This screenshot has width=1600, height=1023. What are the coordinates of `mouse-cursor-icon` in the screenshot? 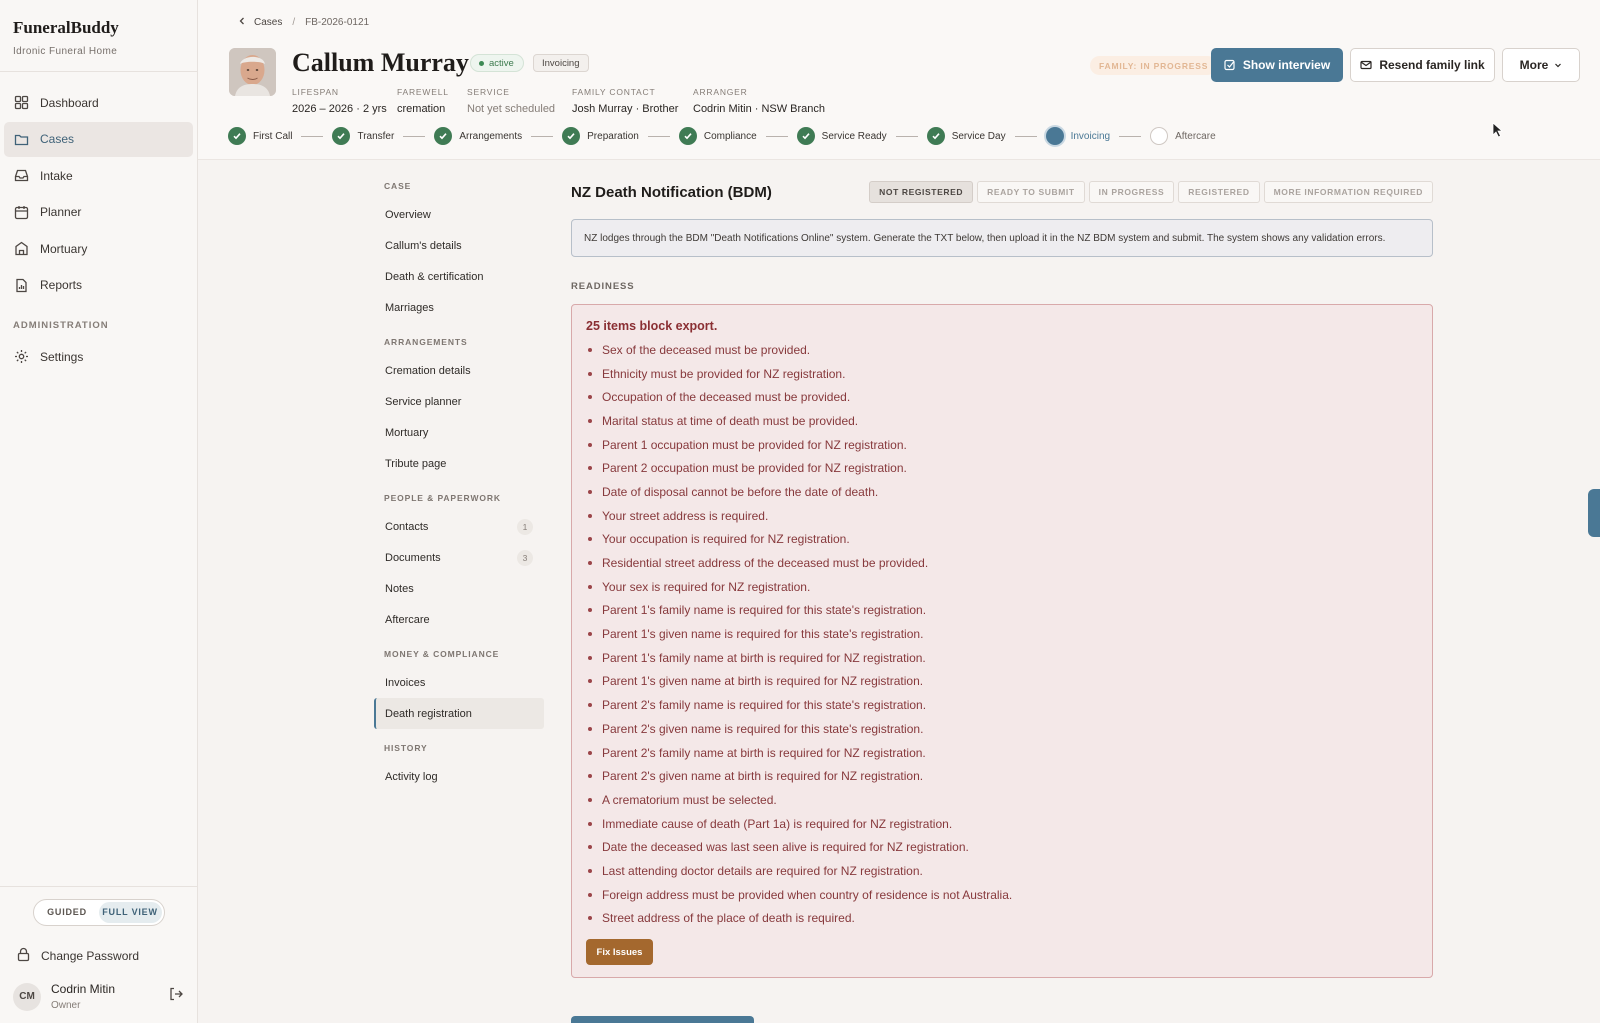 It's located at (1498, 132).